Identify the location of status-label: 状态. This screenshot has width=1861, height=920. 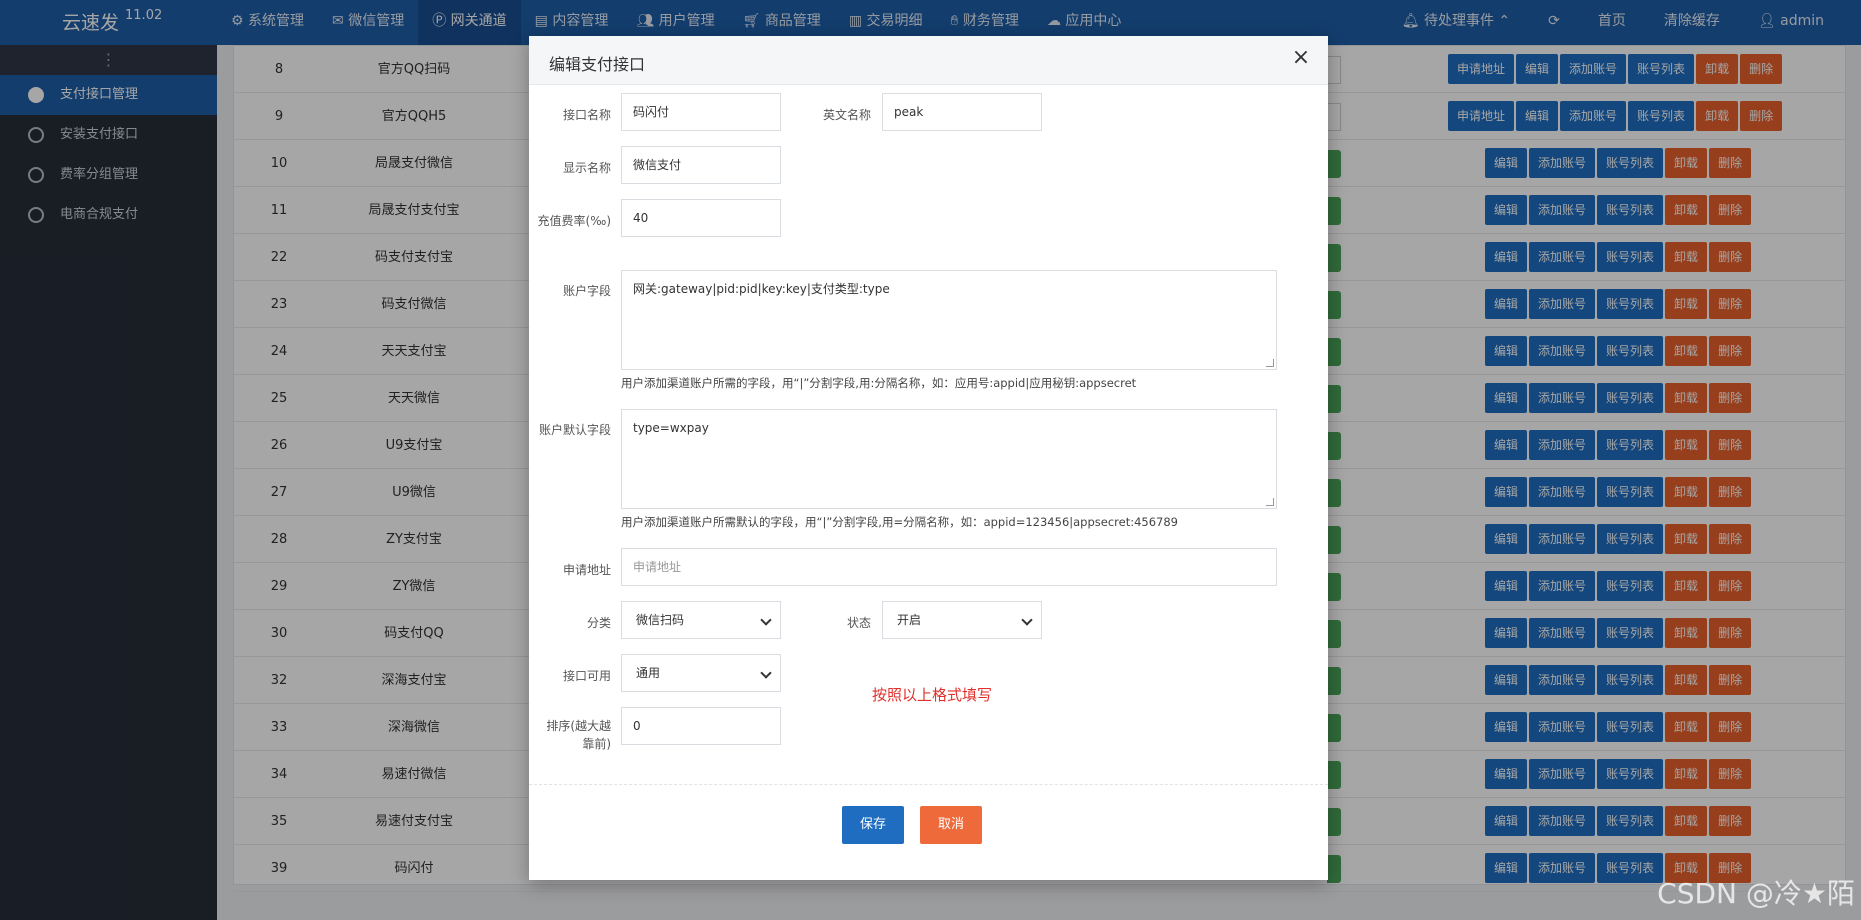
(858, 623).